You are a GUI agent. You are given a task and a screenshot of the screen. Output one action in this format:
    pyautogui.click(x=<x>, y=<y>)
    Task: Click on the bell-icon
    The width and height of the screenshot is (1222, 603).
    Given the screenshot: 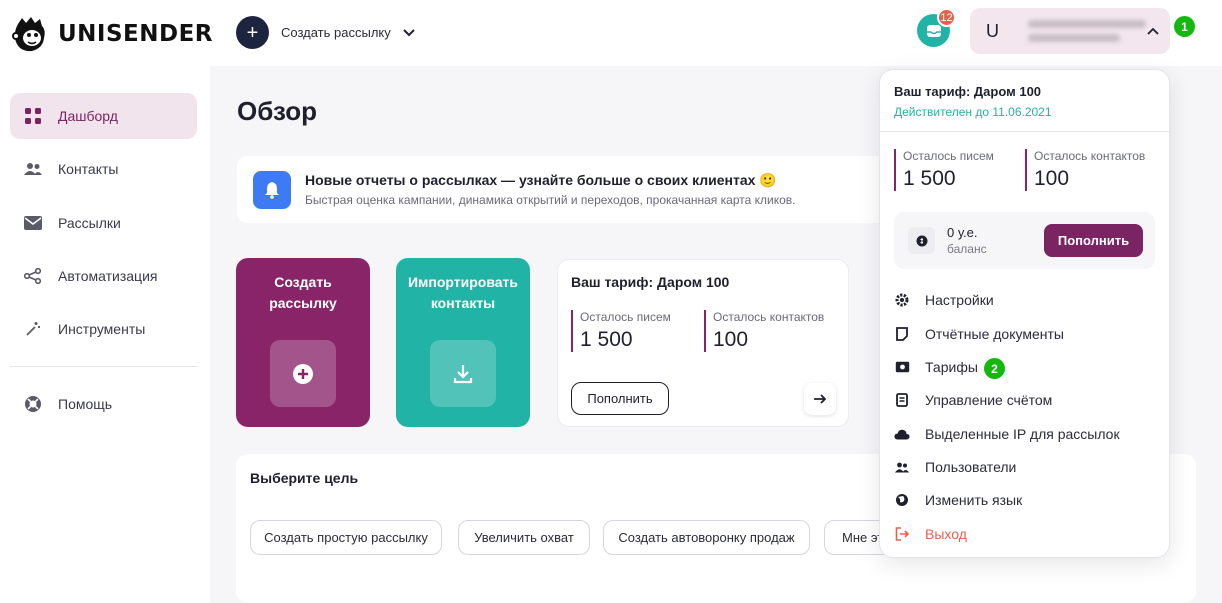 What is the action you would take?
    pyautogui.click(x=272, y=189)
    